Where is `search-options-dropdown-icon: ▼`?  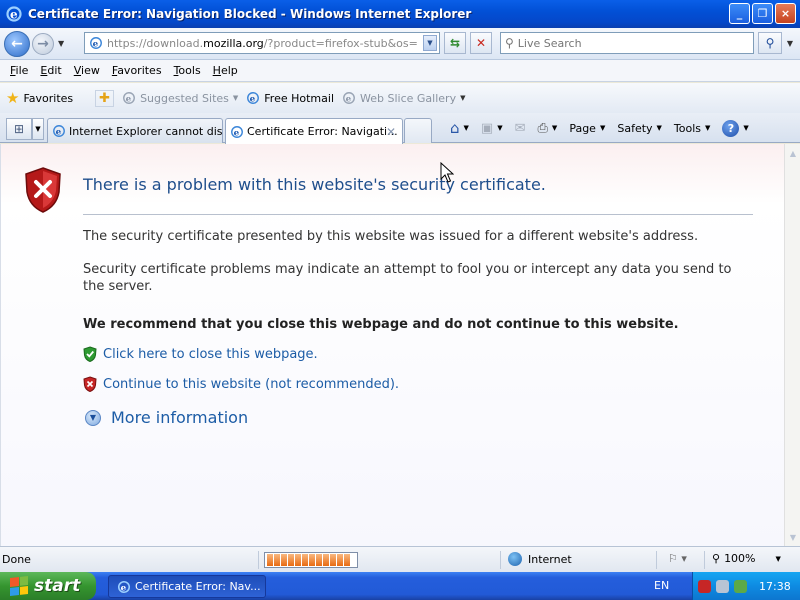 search-options-dropdown-icon: ▼ is located at coordinates (790, 43).